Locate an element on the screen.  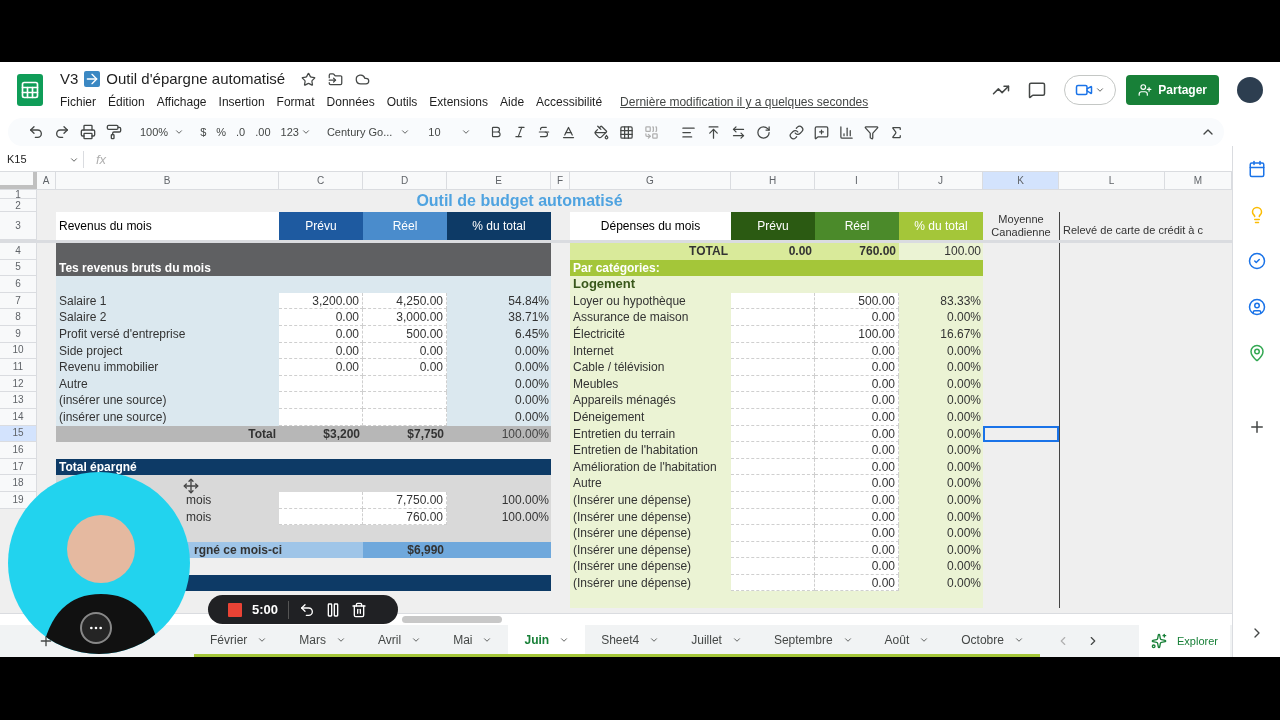
column-header: I is located at coordinates (857, 180).